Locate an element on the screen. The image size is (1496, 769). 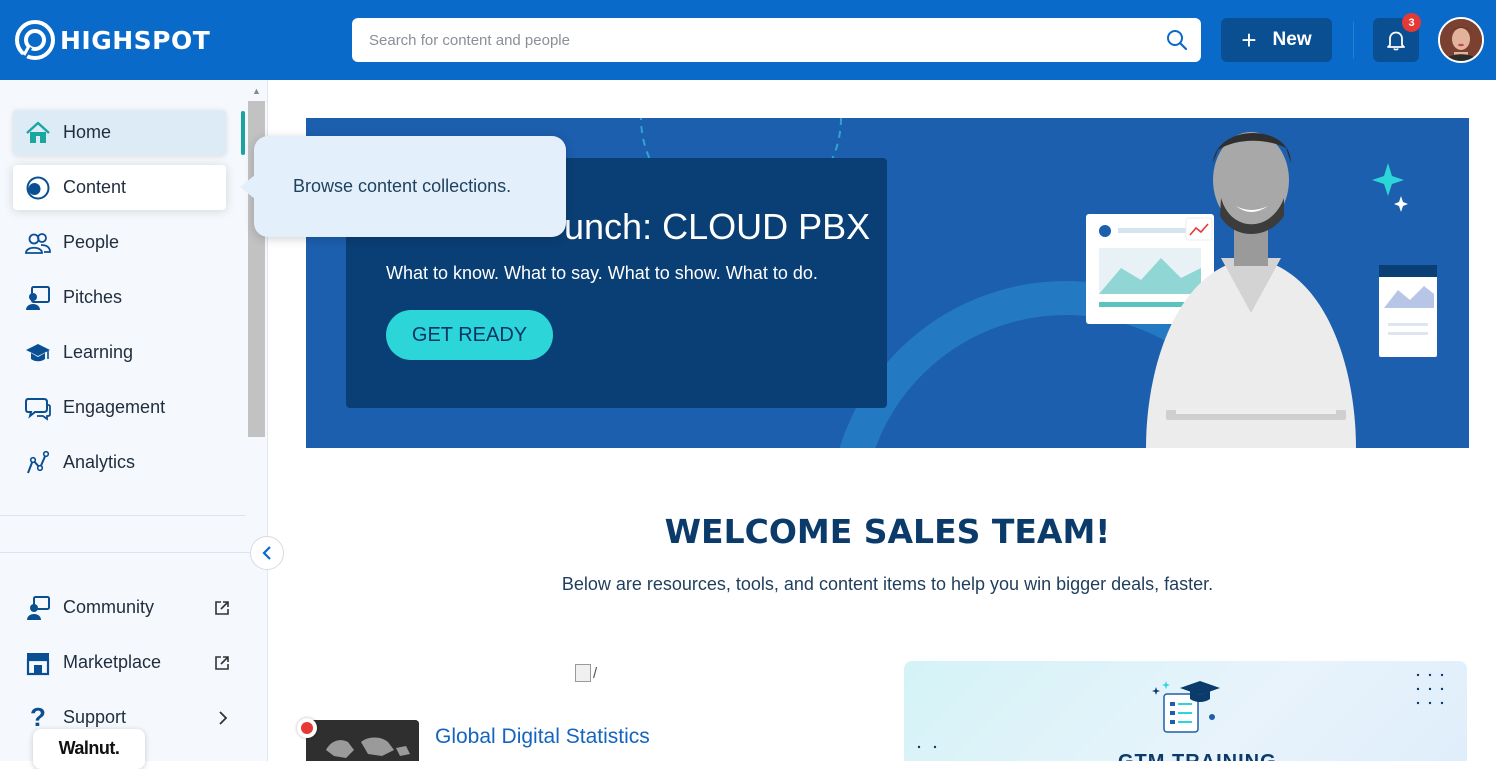
sidebar-item-label: Marketplace is located at coordinates (112, 662).